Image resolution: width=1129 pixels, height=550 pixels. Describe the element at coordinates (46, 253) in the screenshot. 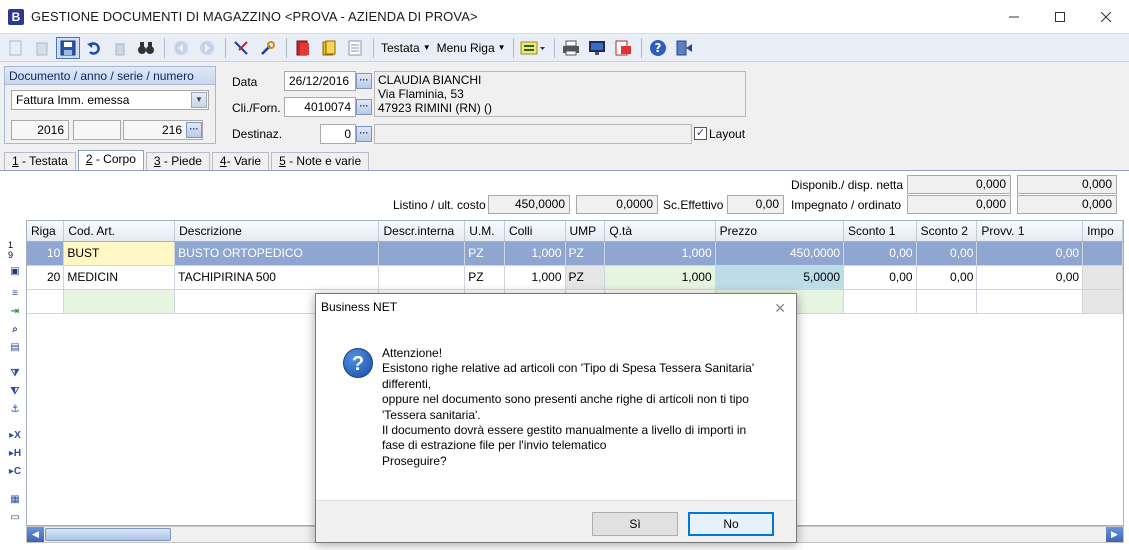

I see `cell-riga: 10` at that location.